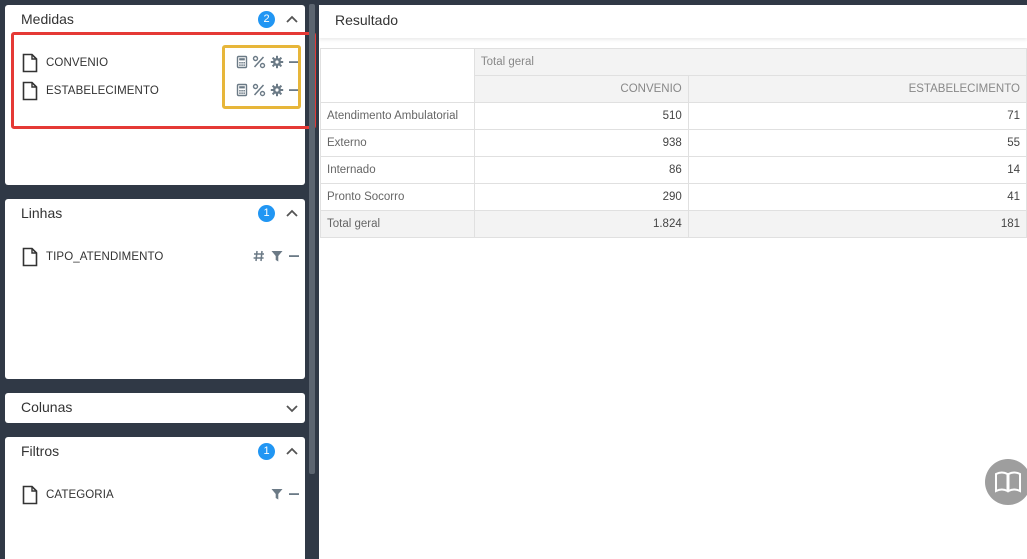 This screenshot has width=1027, height=559. What do you see at coordinates (261, 77) in the screenshot?
I see `highlight-gold-box` at bounding box center [261, 77].